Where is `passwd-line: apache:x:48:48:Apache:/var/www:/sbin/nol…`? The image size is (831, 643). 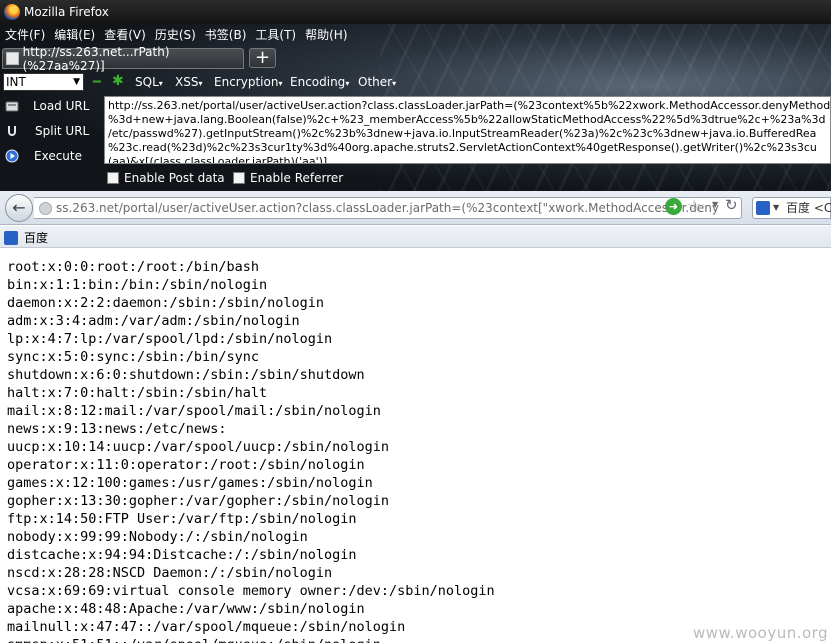
passwd-line: apache:x:48:48:Apache:/var/www:/sbin/nol… is located at coordinates (186, 609).